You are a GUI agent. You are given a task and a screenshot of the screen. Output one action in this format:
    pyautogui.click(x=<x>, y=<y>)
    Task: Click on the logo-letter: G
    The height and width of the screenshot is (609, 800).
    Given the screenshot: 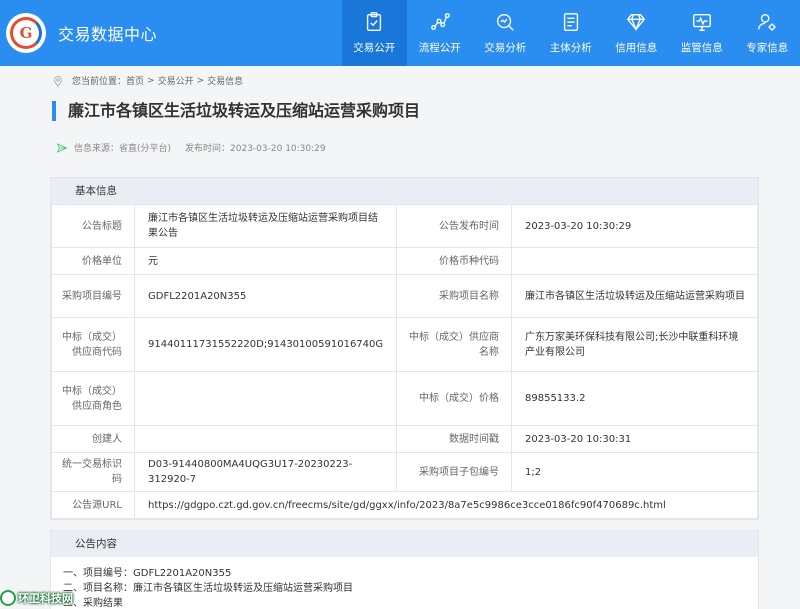 What is the action you would take?
    pyautogui.click(x=26, y=33)
    